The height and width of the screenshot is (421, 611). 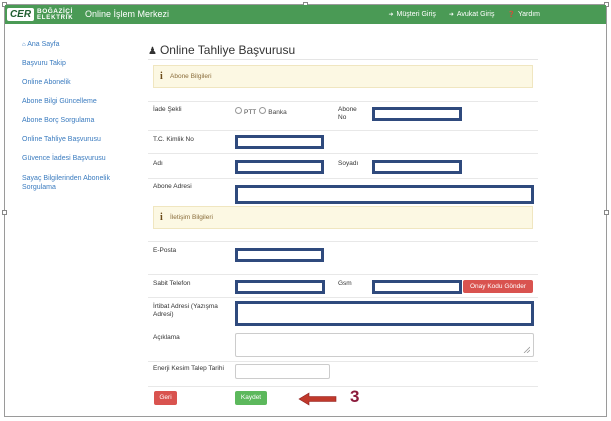 I want to click on section-abone-bilgileri: i Abone Bilgileri, so click(x=343, y=76).